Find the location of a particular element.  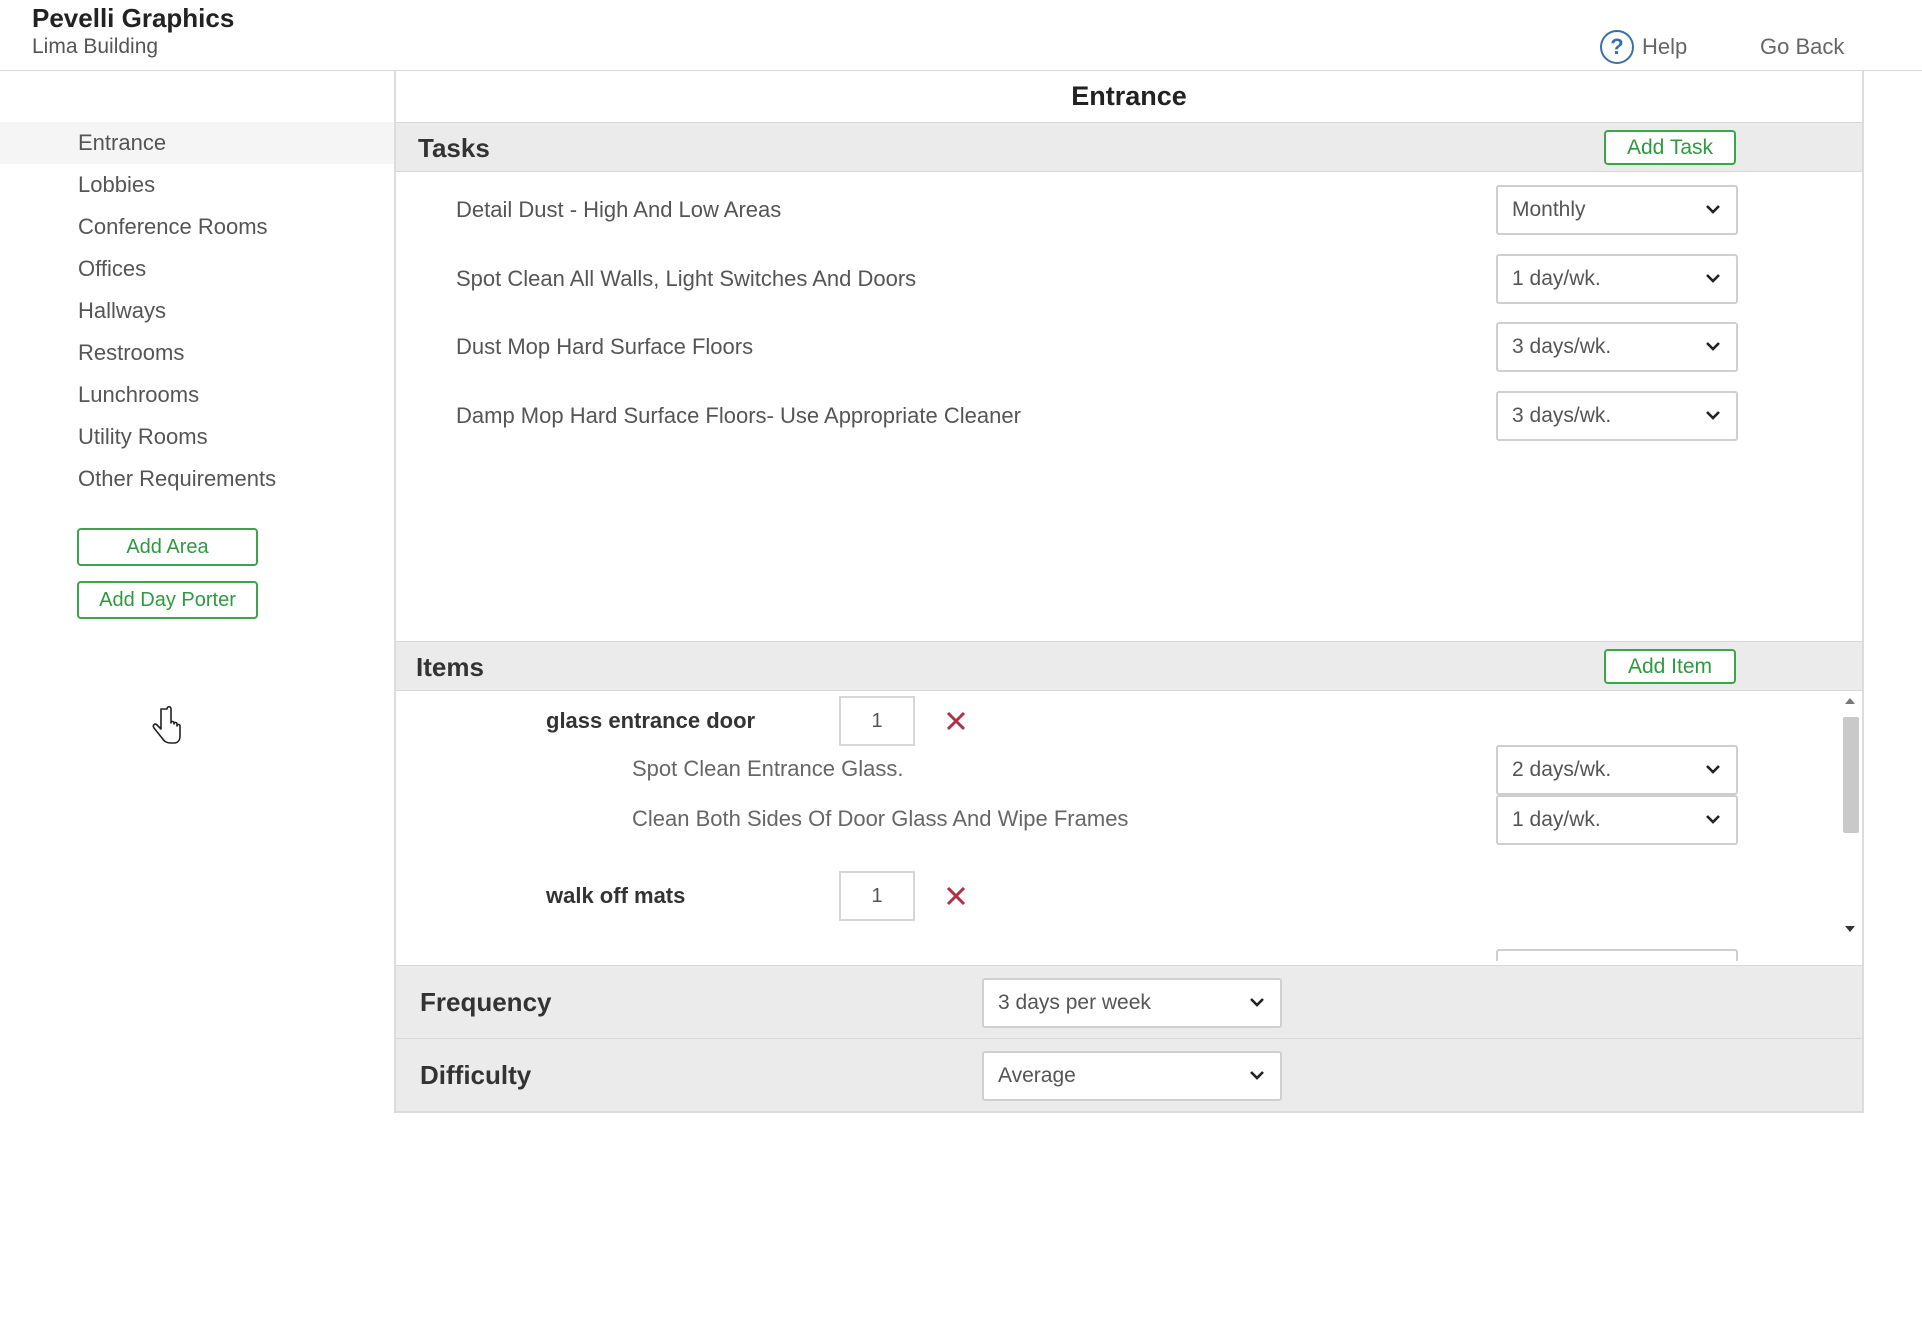

task-frequency-select: Monthly is located at coordinates (1617, 210).